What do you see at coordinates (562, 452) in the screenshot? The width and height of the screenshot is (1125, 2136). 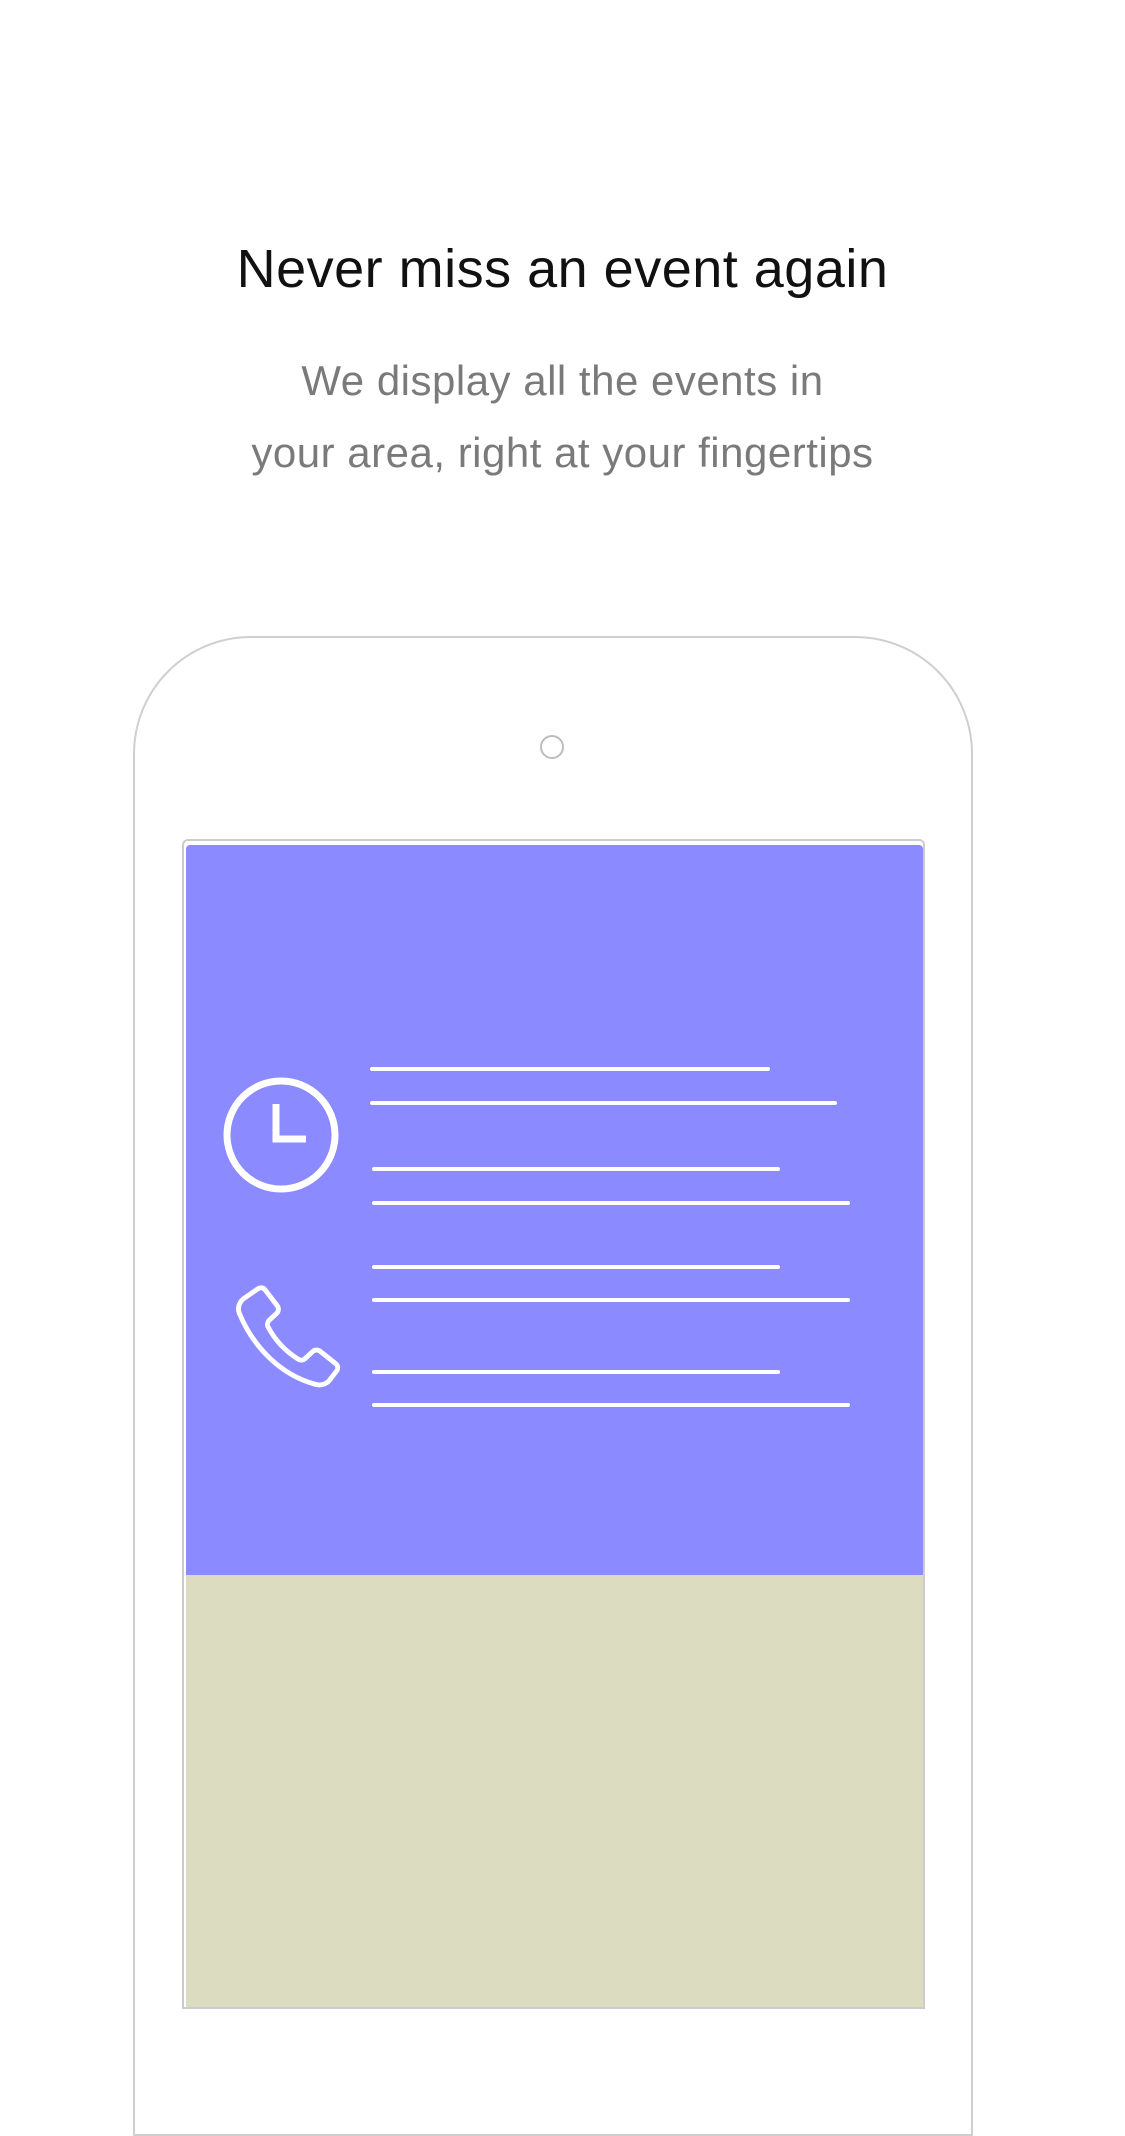 I see `subtitle-line-2: your area, right at your fingertips` at bounding box center [562, 452].